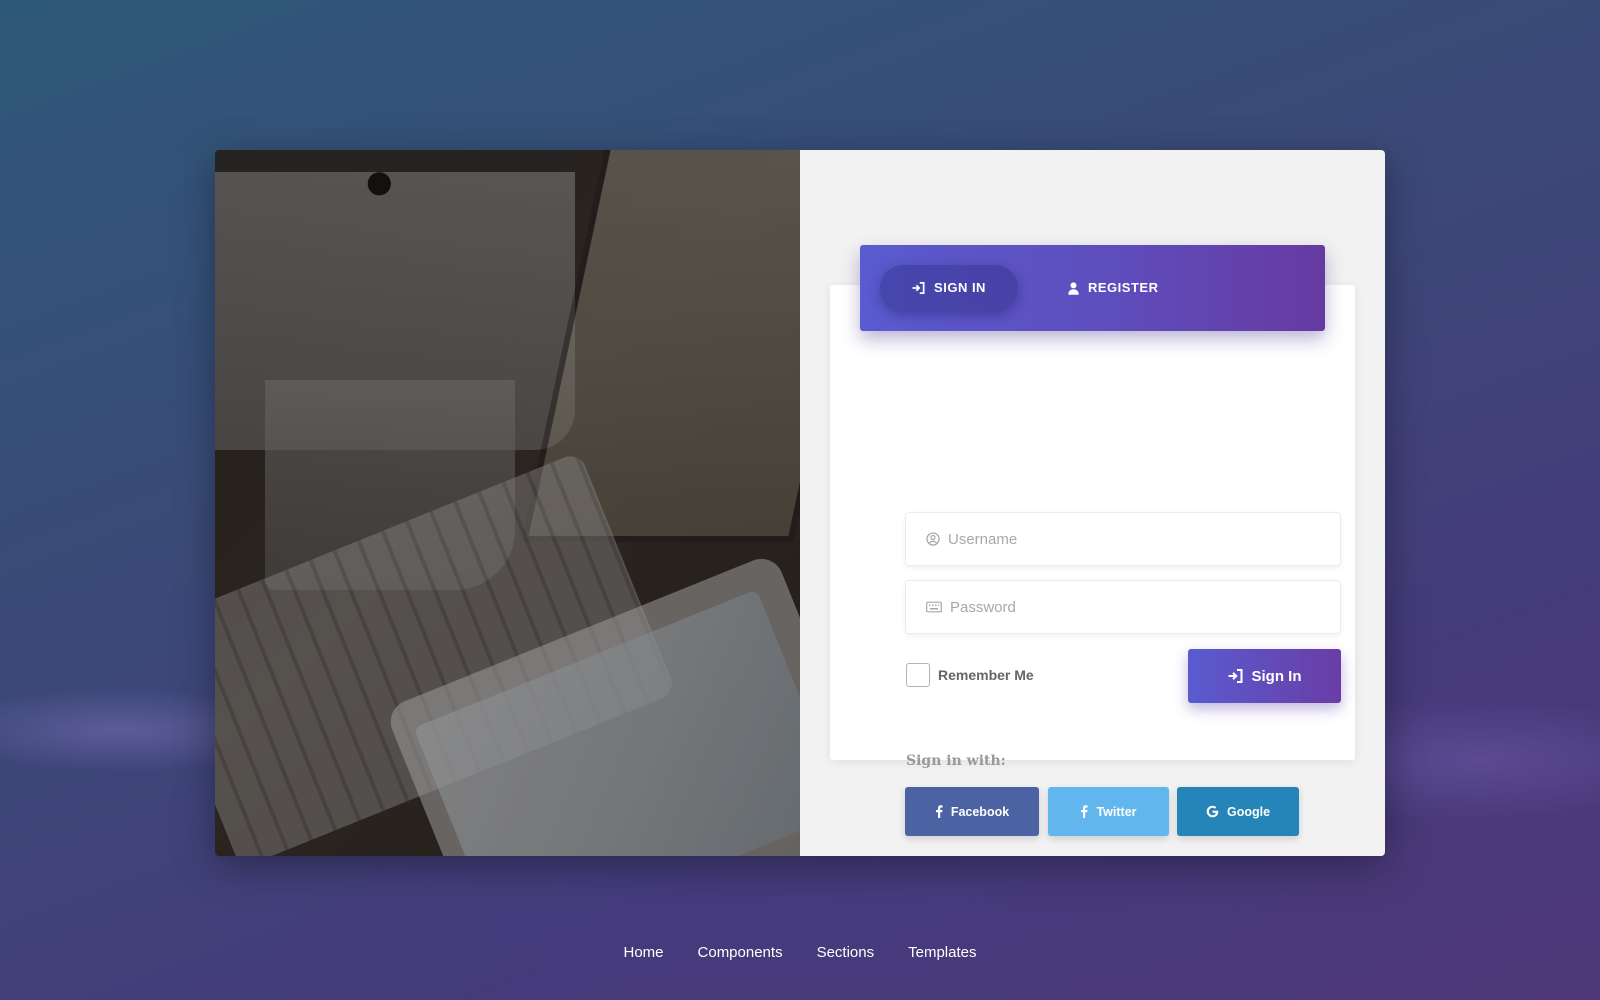  What do you see at coordinates (1138, 539) in the screenshot?
I see `username-input` at bounding box center [1138, 539].